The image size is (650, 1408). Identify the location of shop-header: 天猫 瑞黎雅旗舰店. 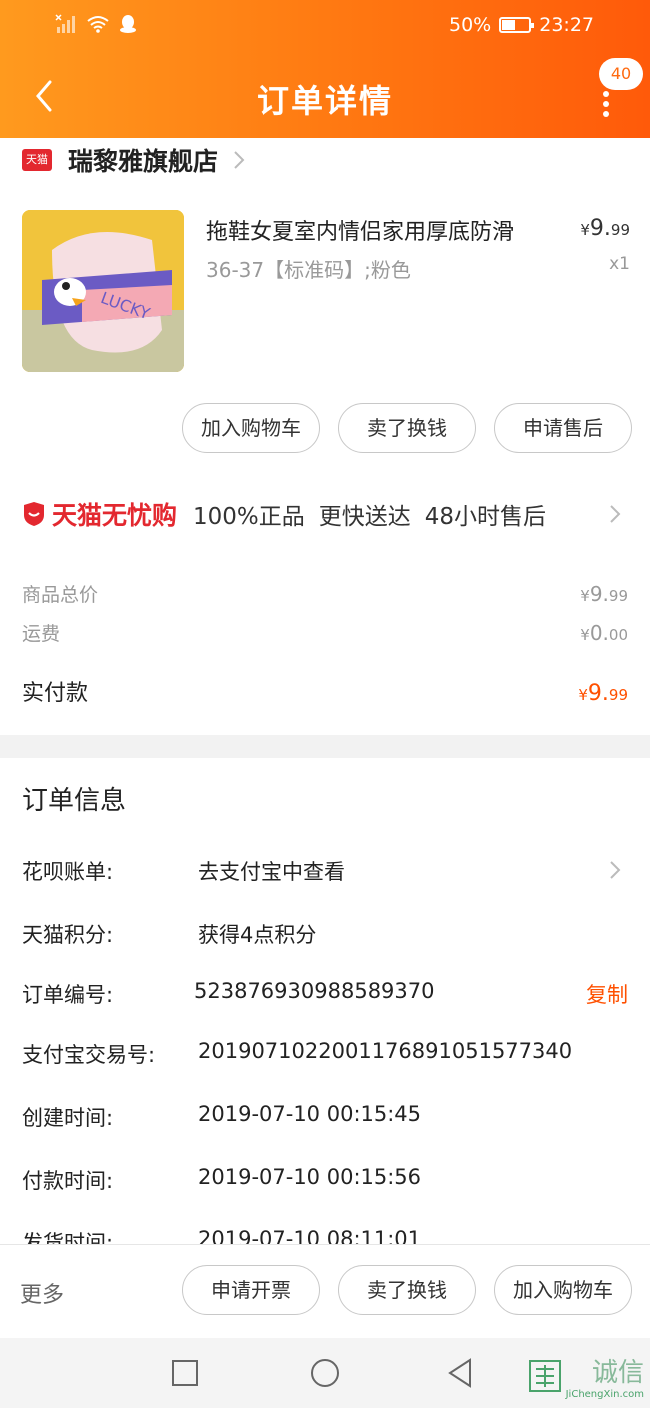
(134, 160).